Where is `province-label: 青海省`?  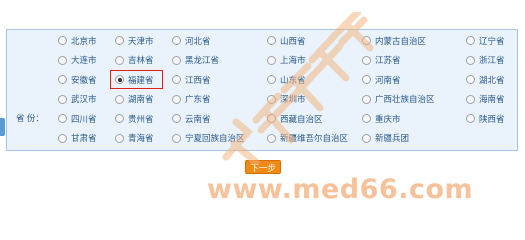
province-label: 青海省 is located at coordinates (141, 138).